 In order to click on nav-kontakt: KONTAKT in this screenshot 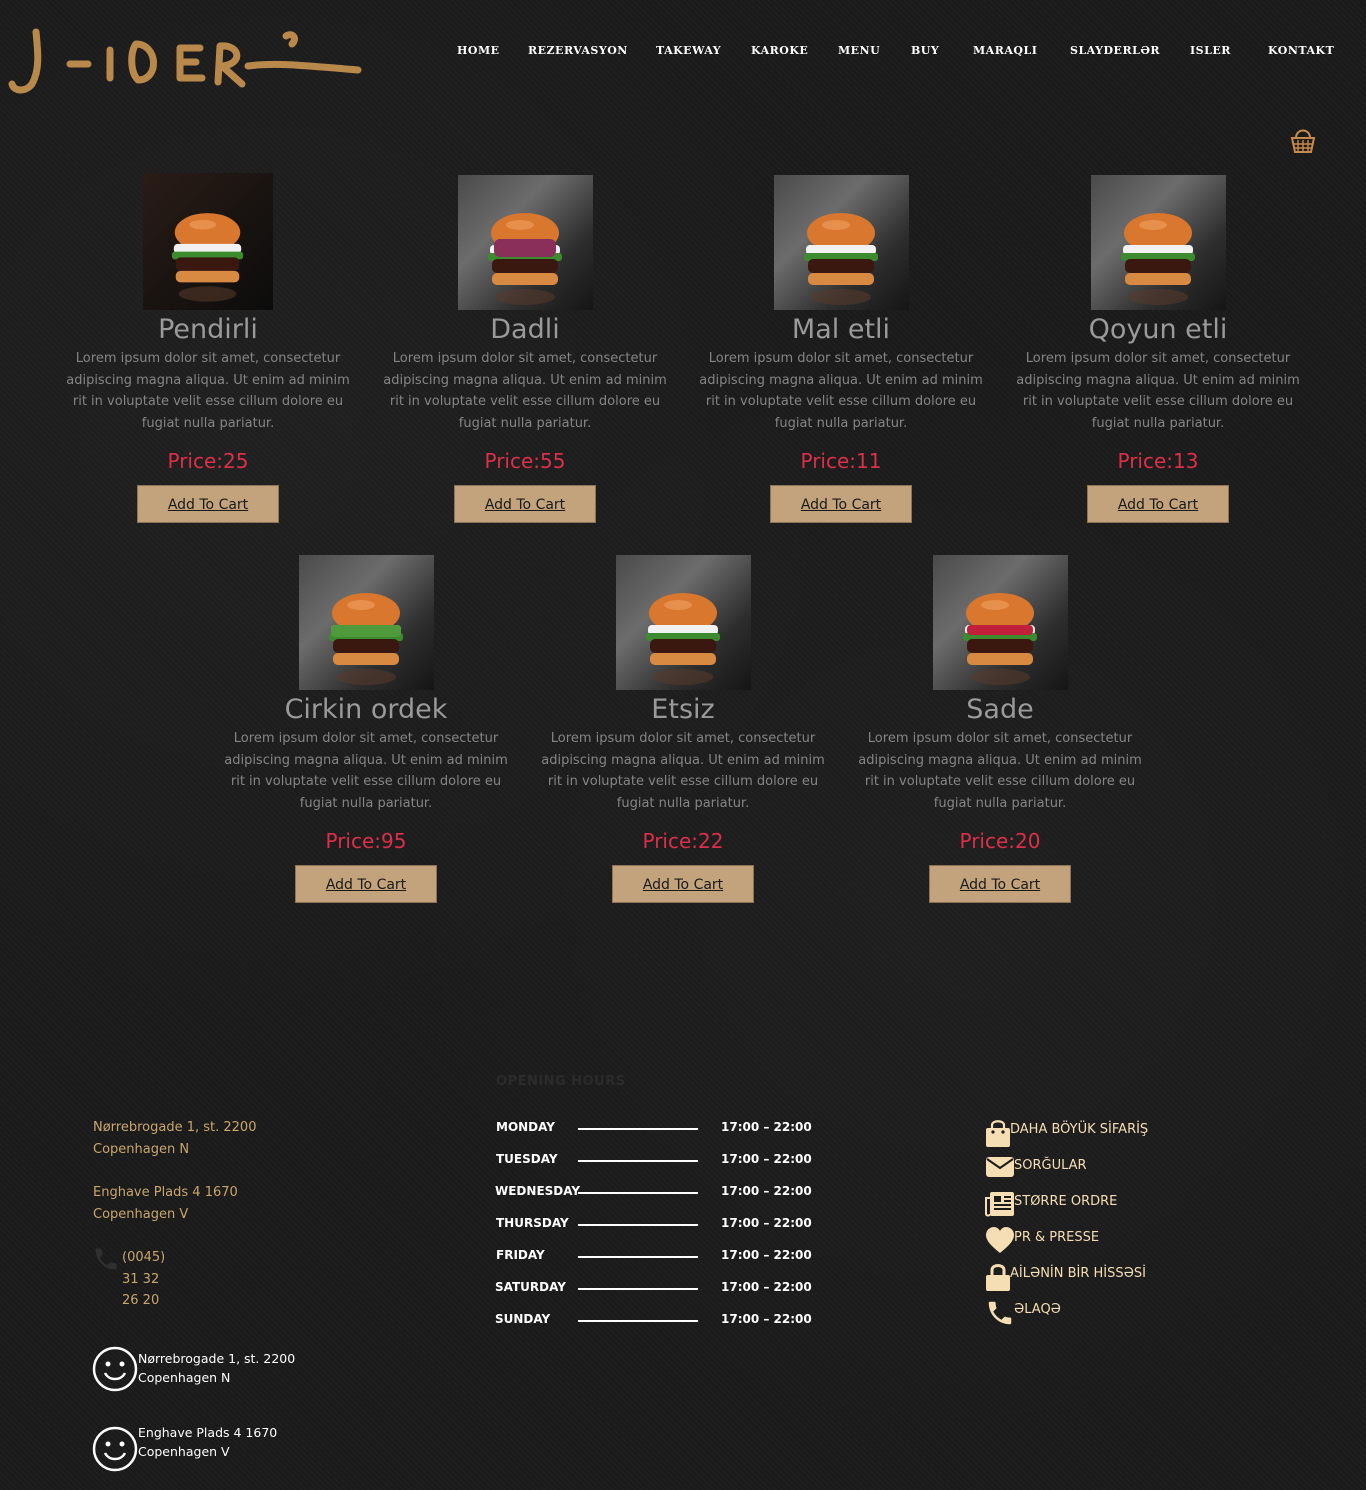, I will do `click(1301, 50)`.